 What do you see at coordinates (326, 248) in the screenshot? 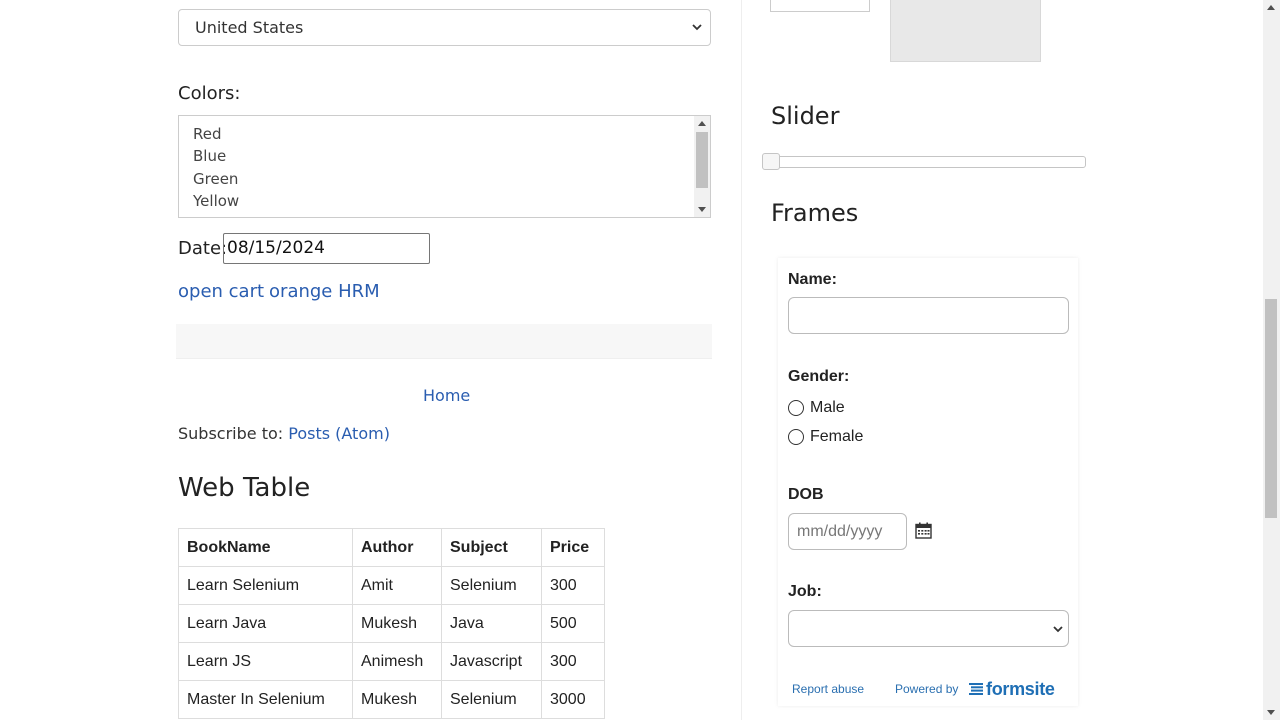
I see `date-input: 08/15/2024` at bounding box center [326, 248].